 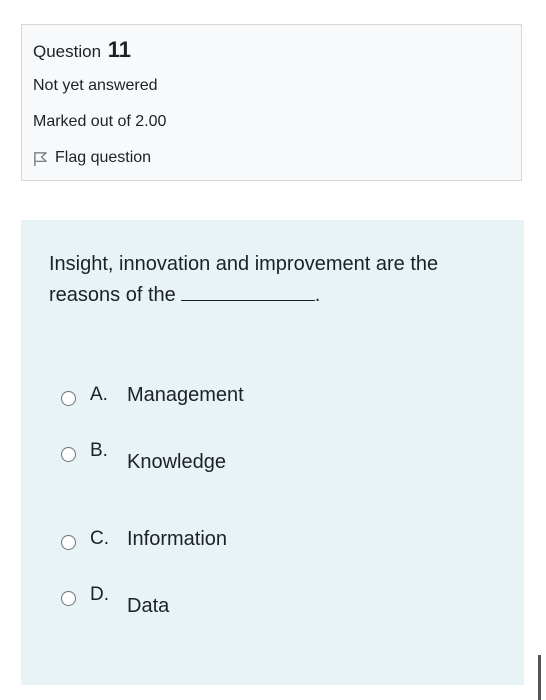 What do you see at coordinates (99, 394) in the screenshot?
I see `answer-letter-a: A.` at bounding box center [99, 394].